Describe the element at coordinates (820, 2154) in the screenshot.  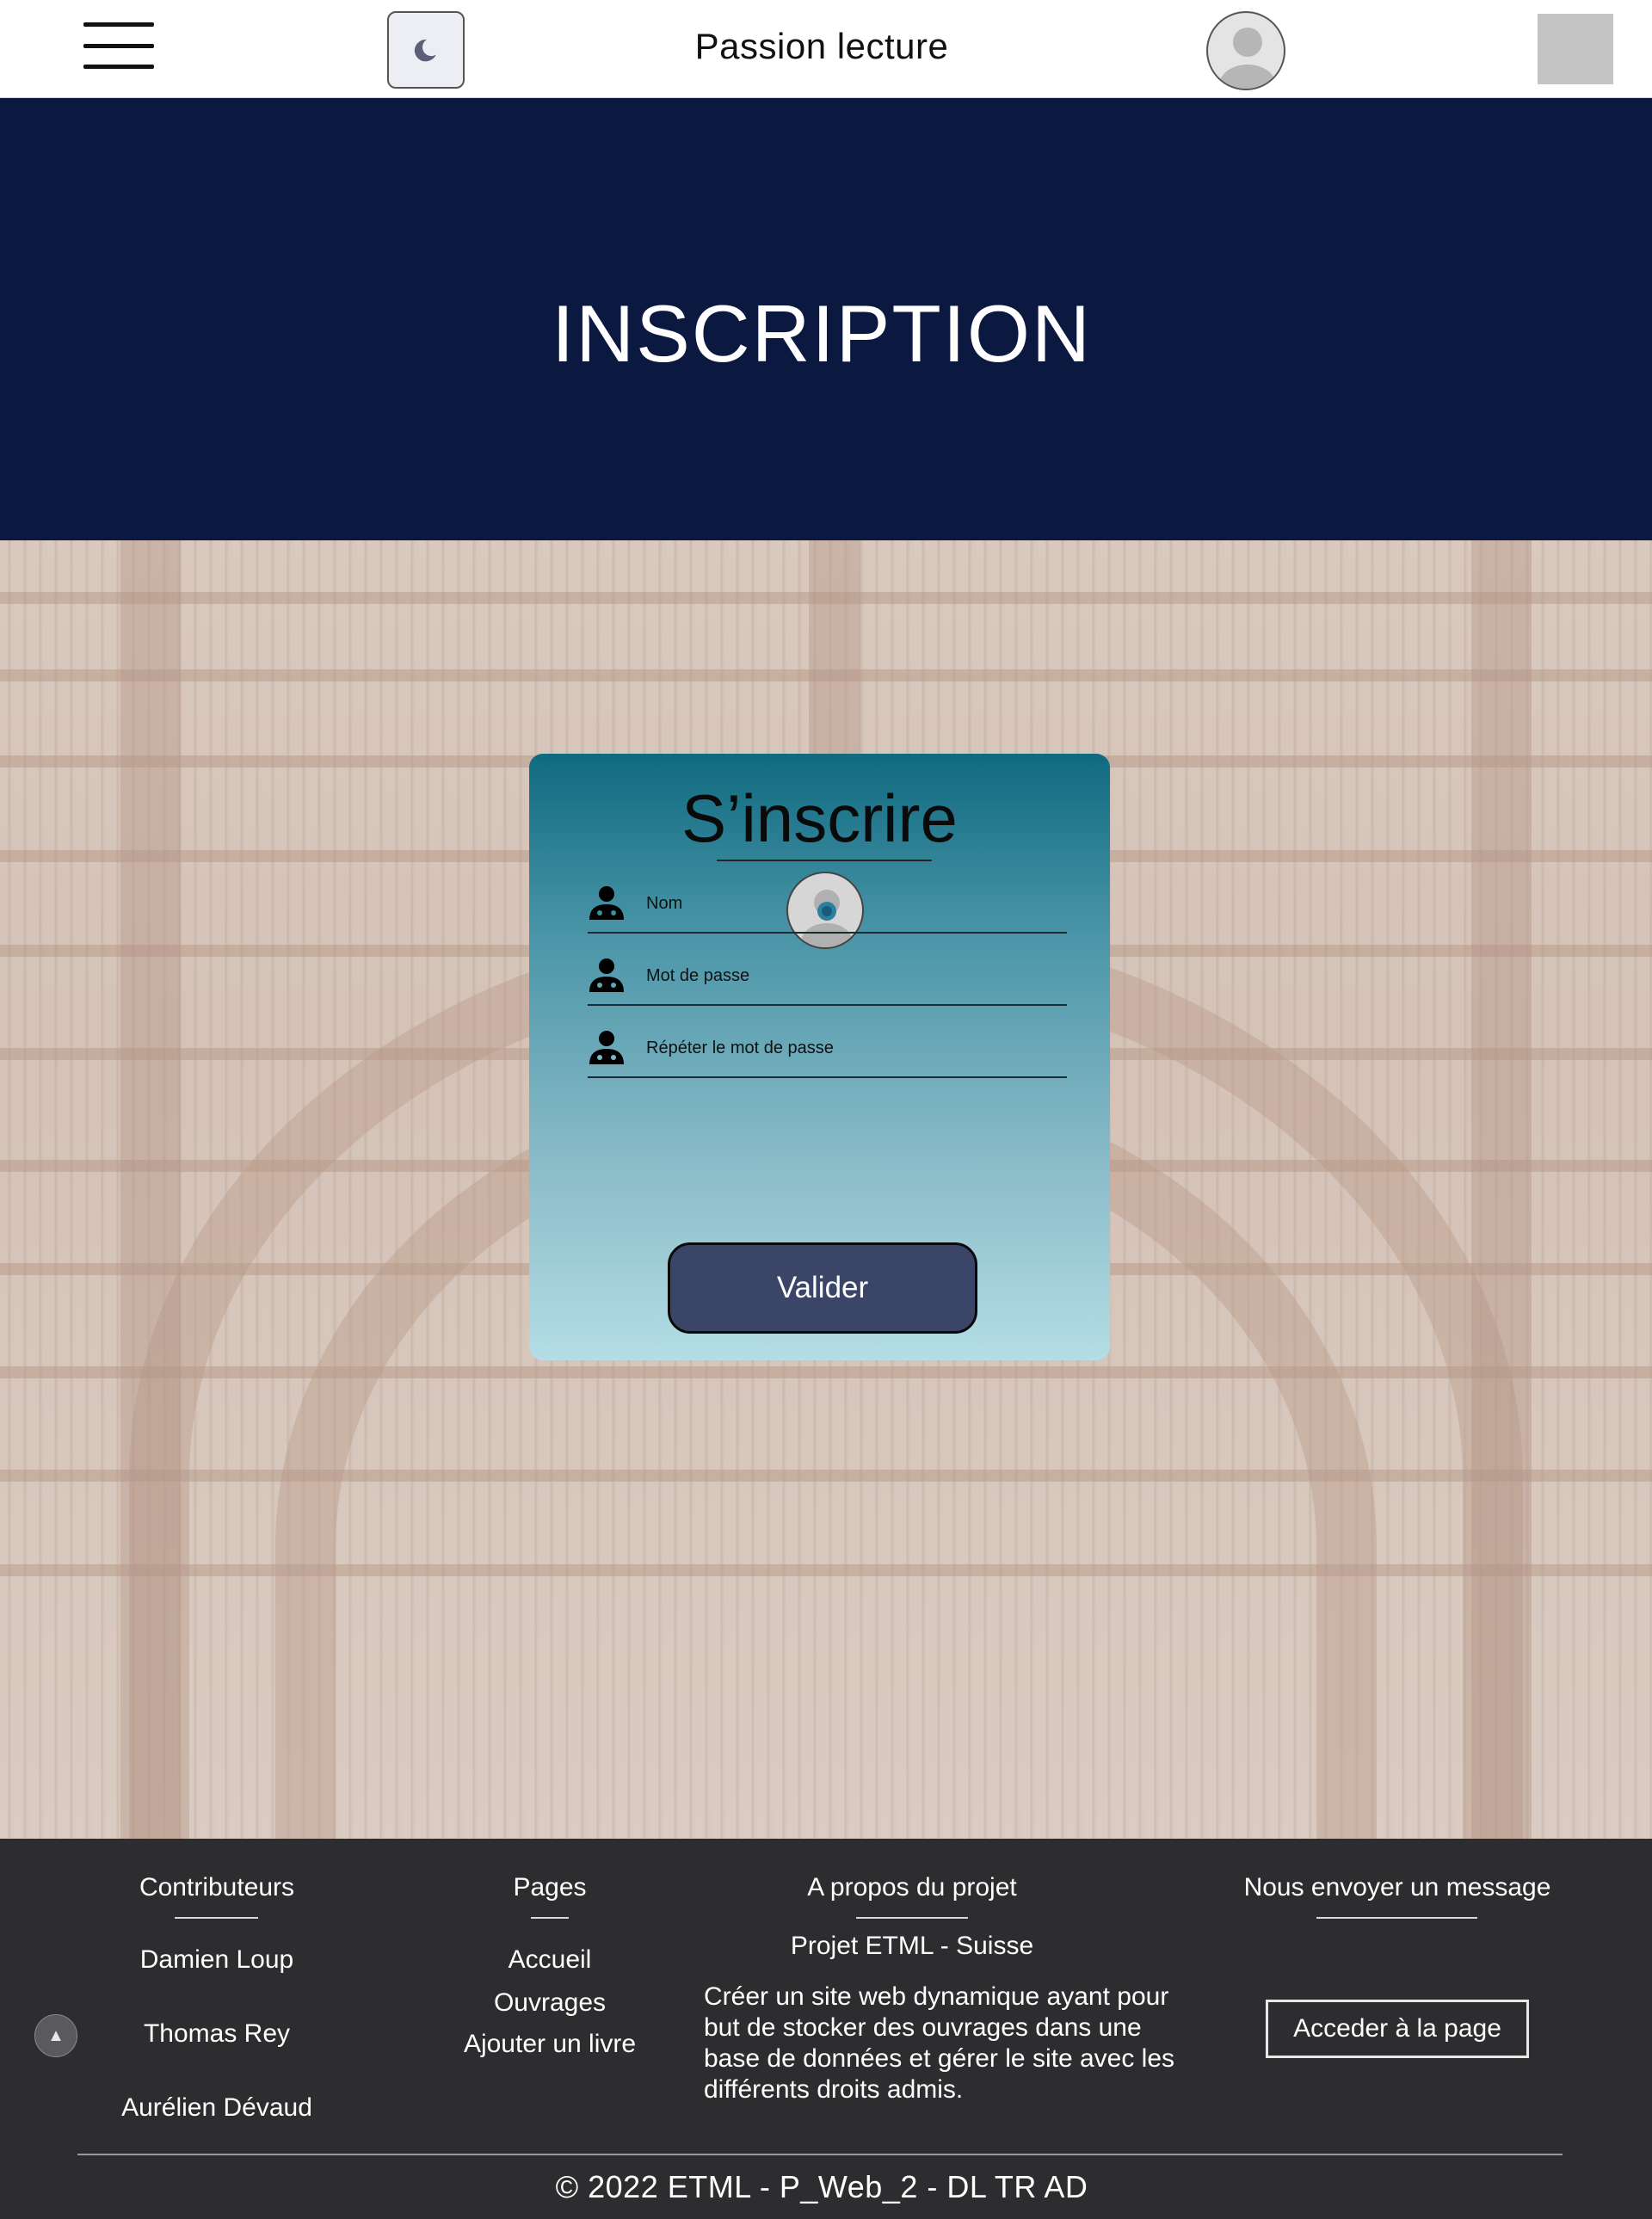
I see `footer-divider` at that location.